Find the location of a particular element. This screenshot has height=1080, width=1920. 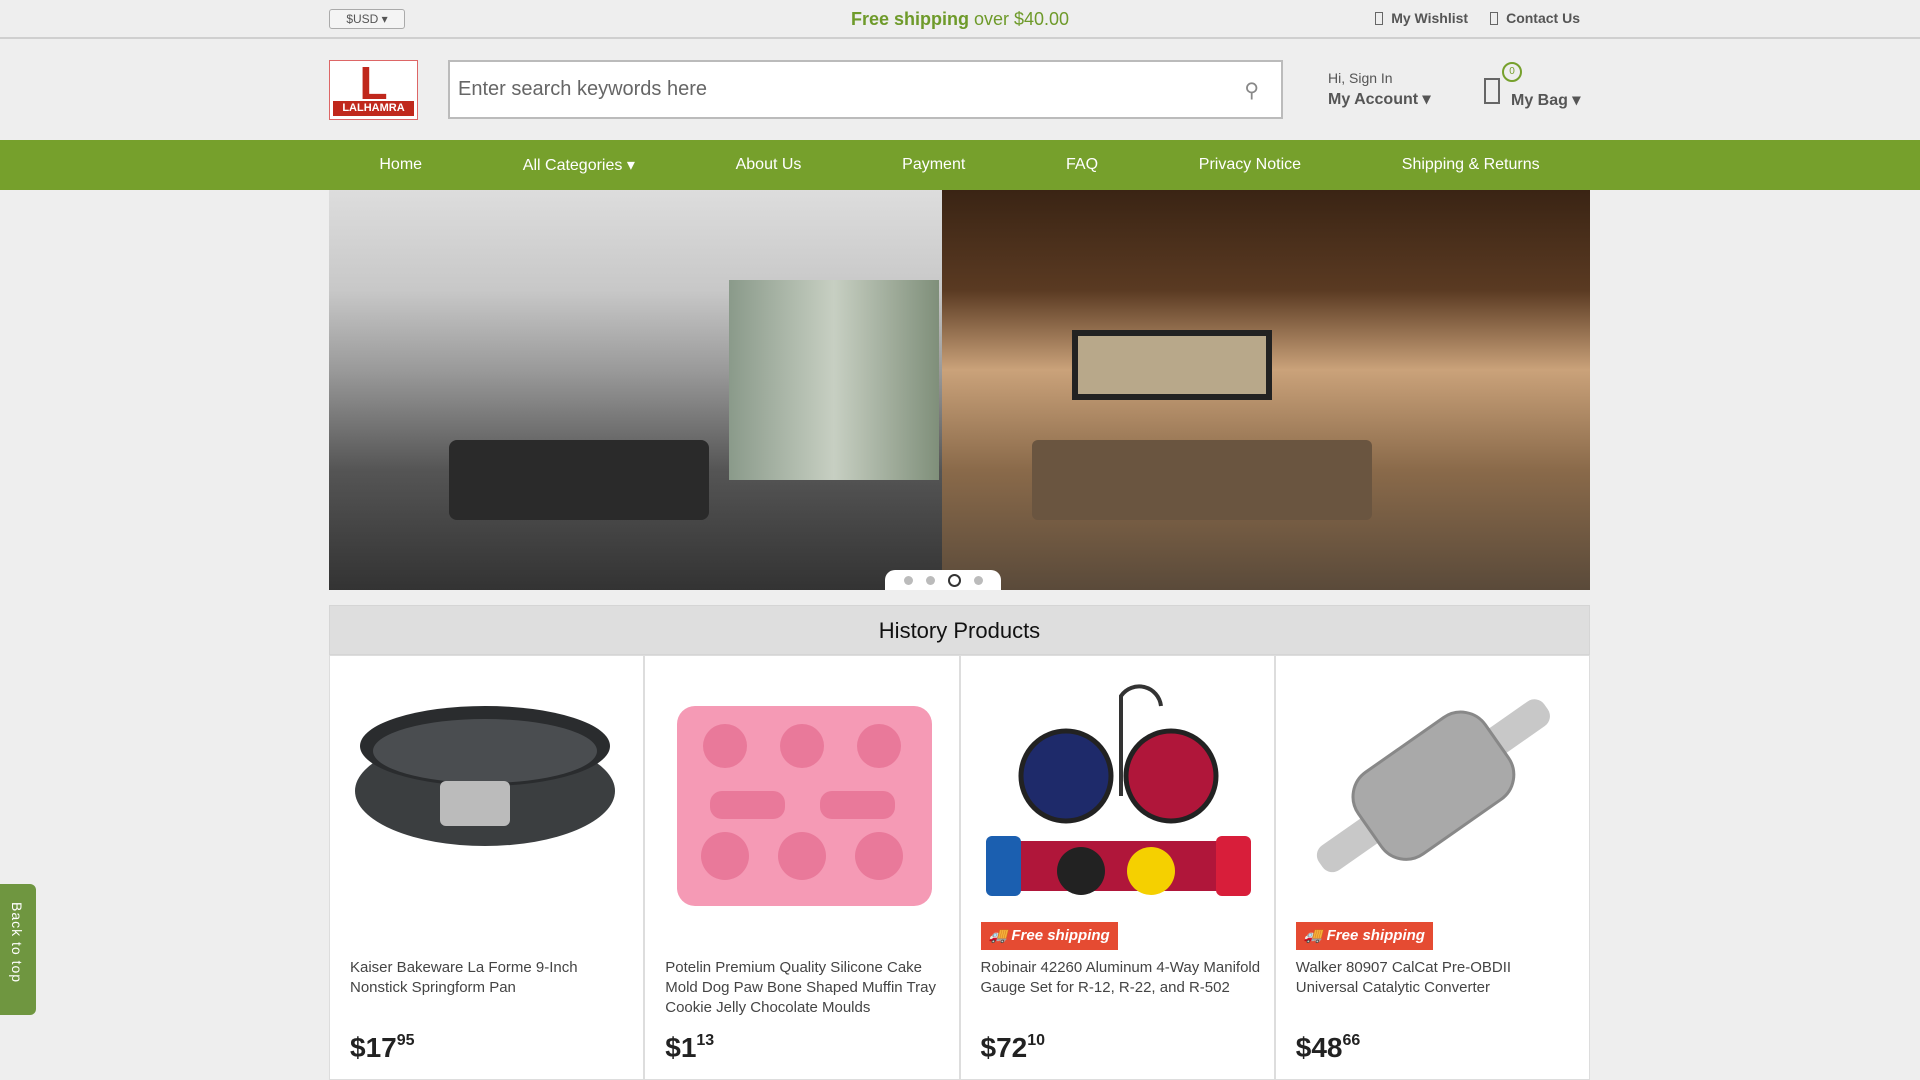

carousel-dot-active is located at coordinates (954, 580).